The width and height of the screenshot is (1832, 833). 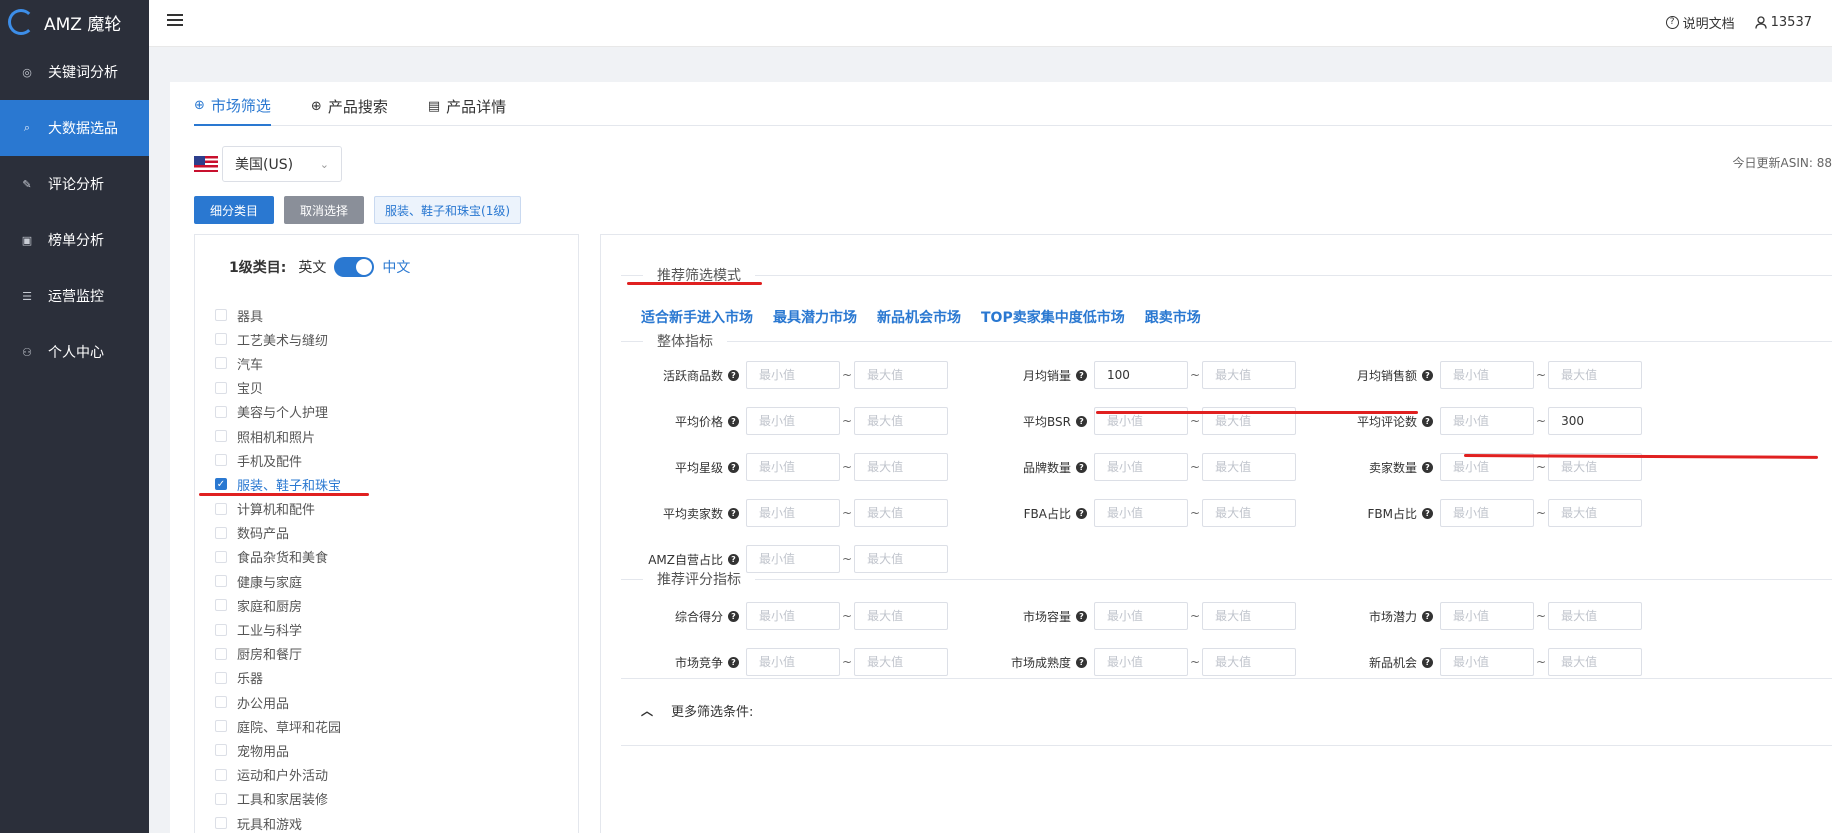 What do you see at coordinates (278, 557) in the screenshot?
I see `category-item: 食品杂货和美食` at bounding box center [278, 557].